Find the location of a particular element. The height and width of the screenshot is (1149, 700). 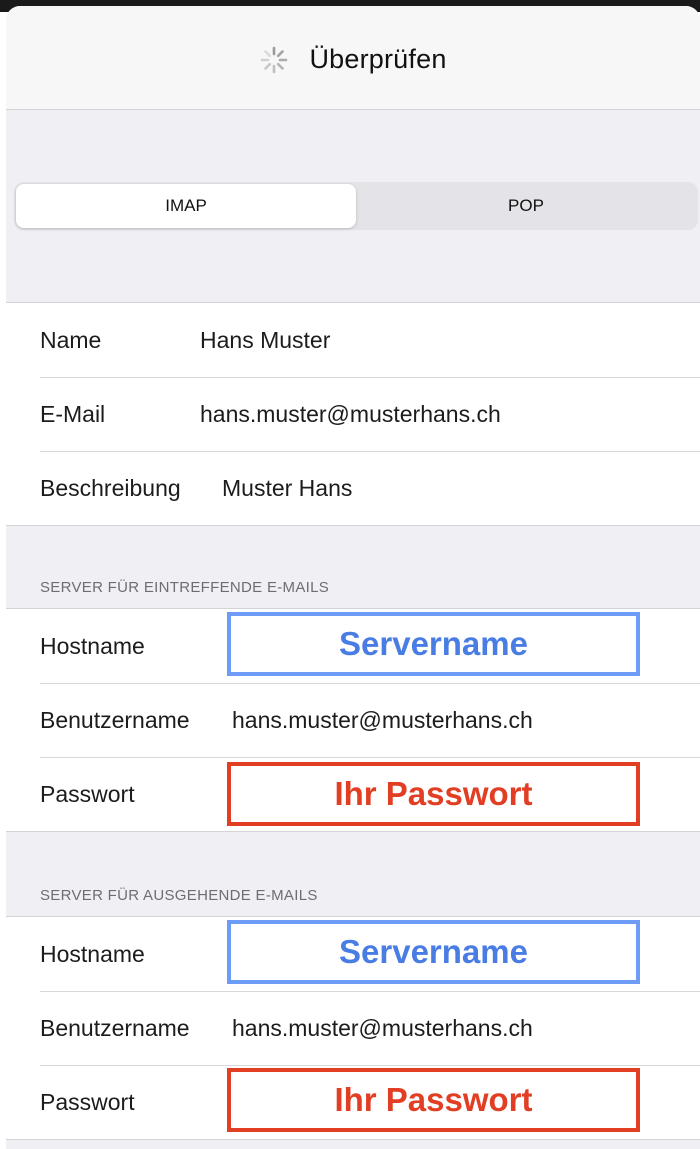

incoming-password-highlight: Ihr Passwort is located at coordinates (433, 794).